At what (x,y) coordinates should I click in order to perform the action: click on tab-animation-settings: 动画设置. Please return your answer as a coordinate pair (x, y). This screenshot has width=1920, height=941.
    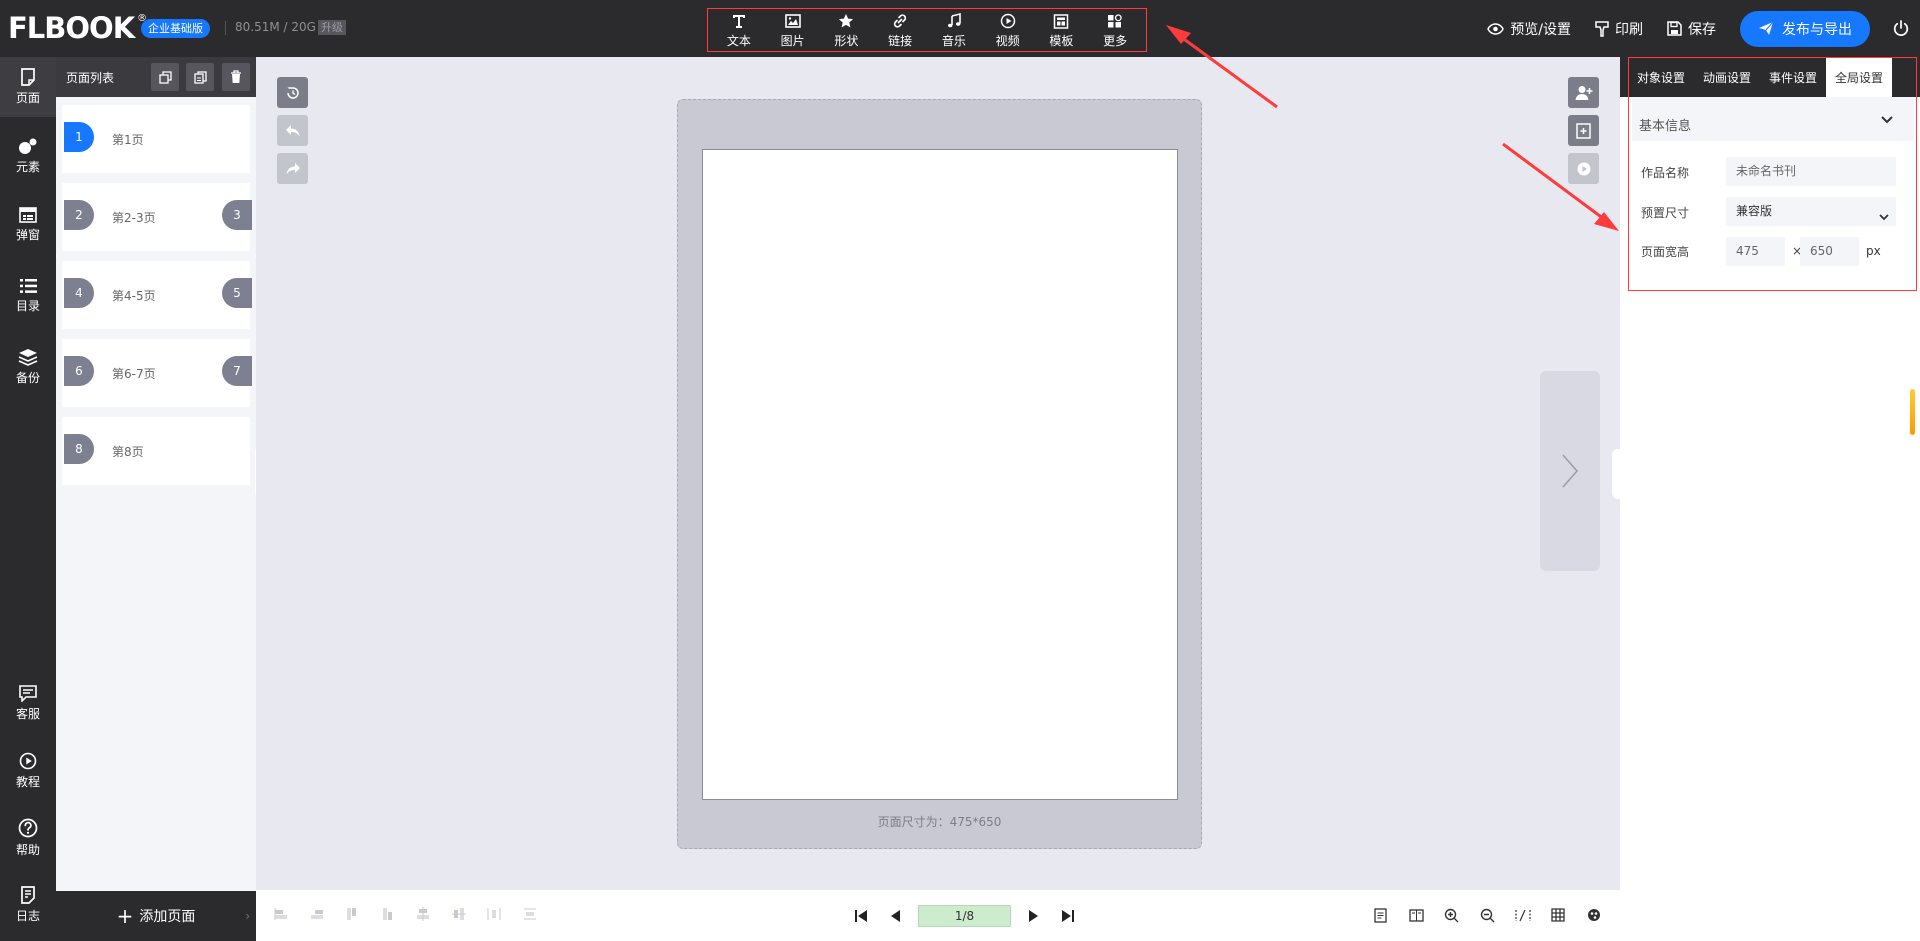
    Looking at the image, I should click on (1727, 77).